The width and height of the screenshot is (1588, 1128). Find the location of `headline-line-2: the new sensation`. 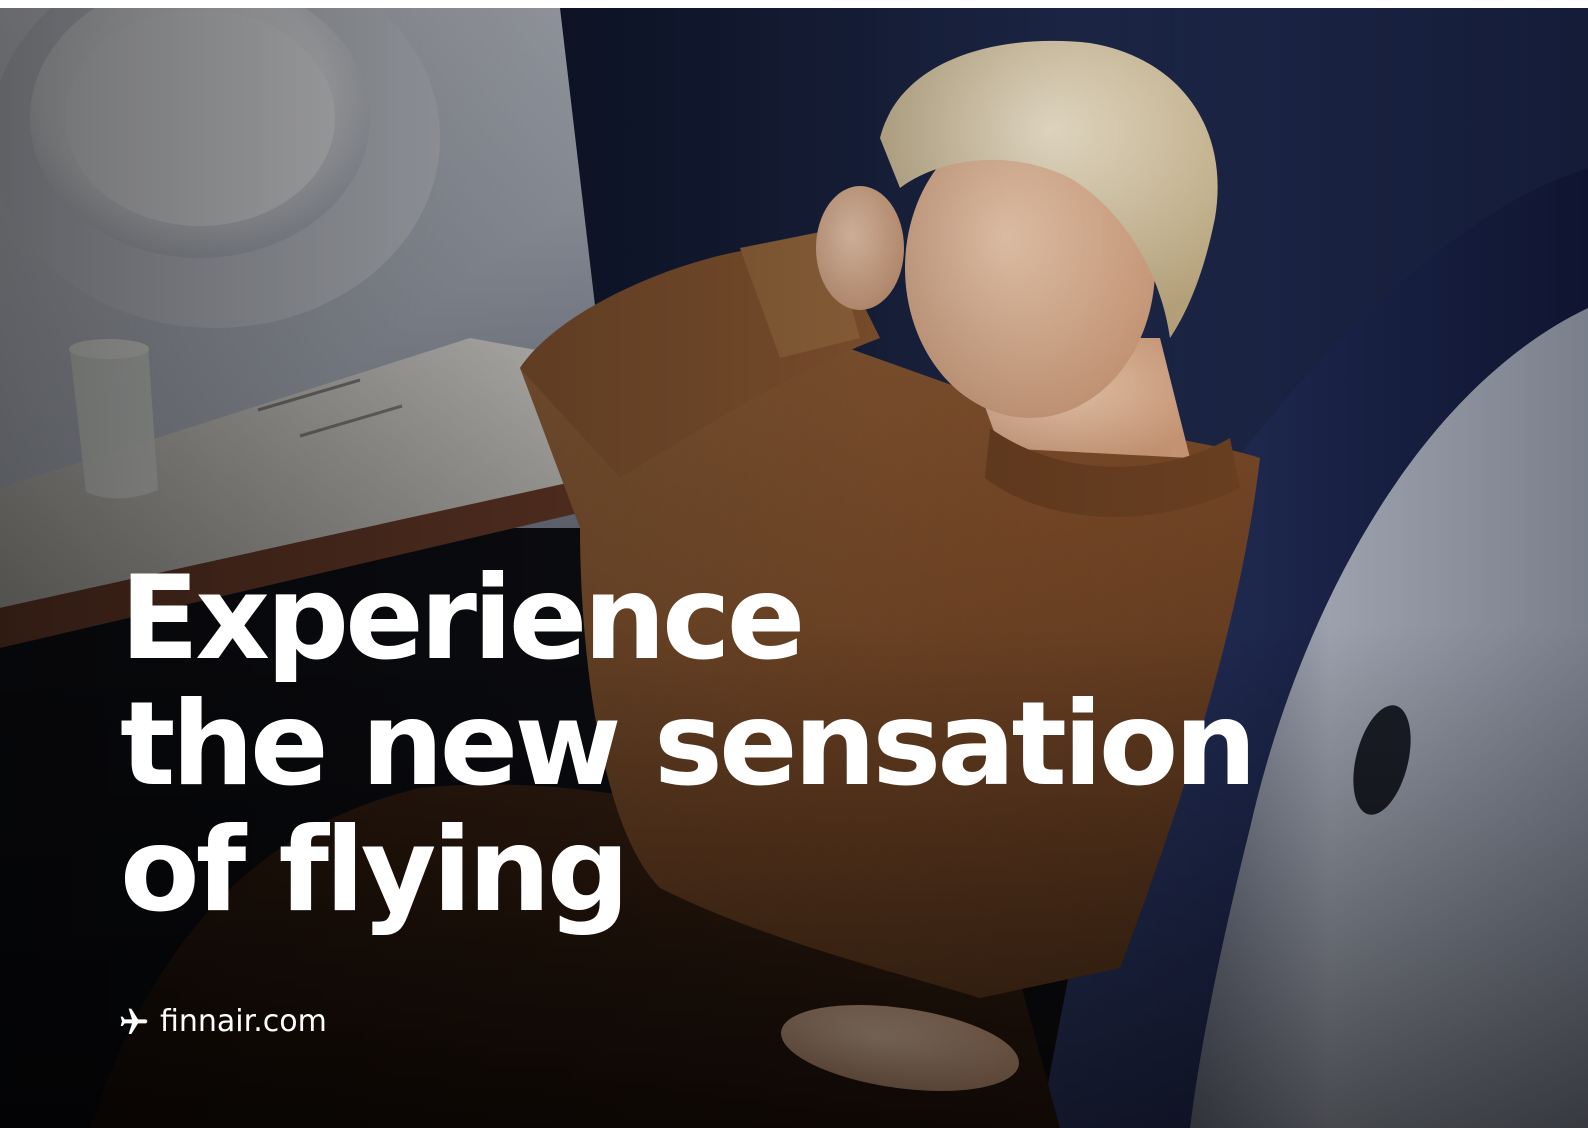

headline-line-2: the new sensation is located at coordinates (688, 744).